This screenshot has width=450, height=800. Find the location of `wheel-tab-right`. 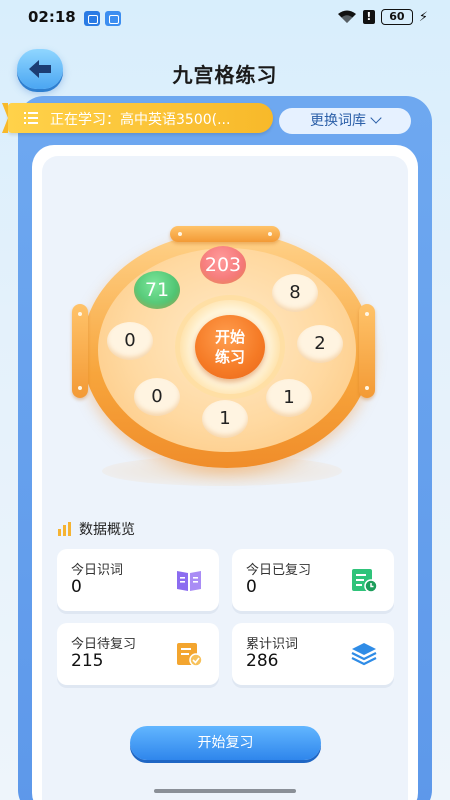

wheel-tab-right is located at coordinates (367, 351).